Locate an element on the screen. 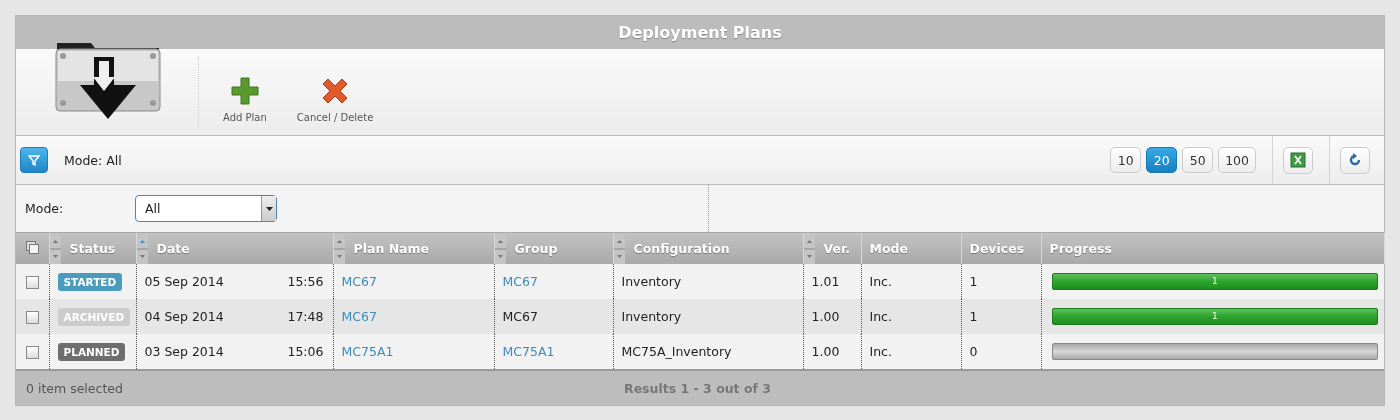  filter-icon is located at coordinates (34, 160).